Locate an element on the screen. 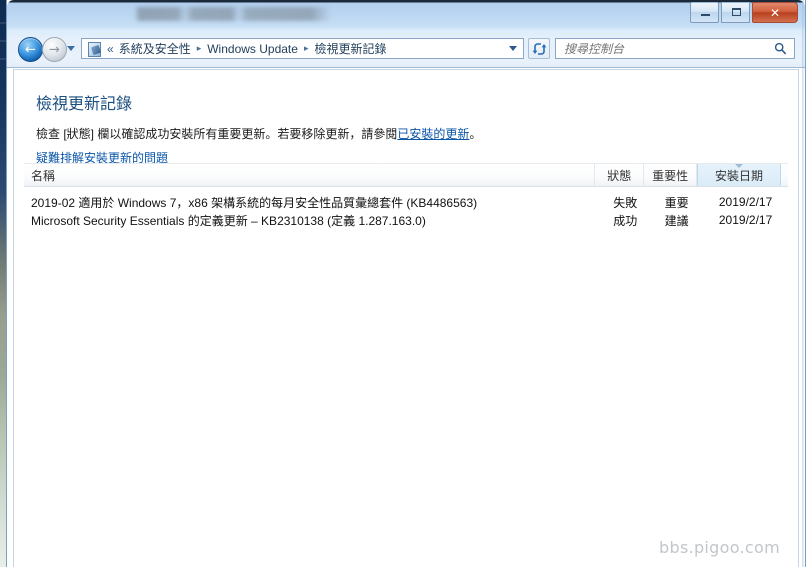  breadcrumb-overflow-icon: « is located at coordinates (110, 49).